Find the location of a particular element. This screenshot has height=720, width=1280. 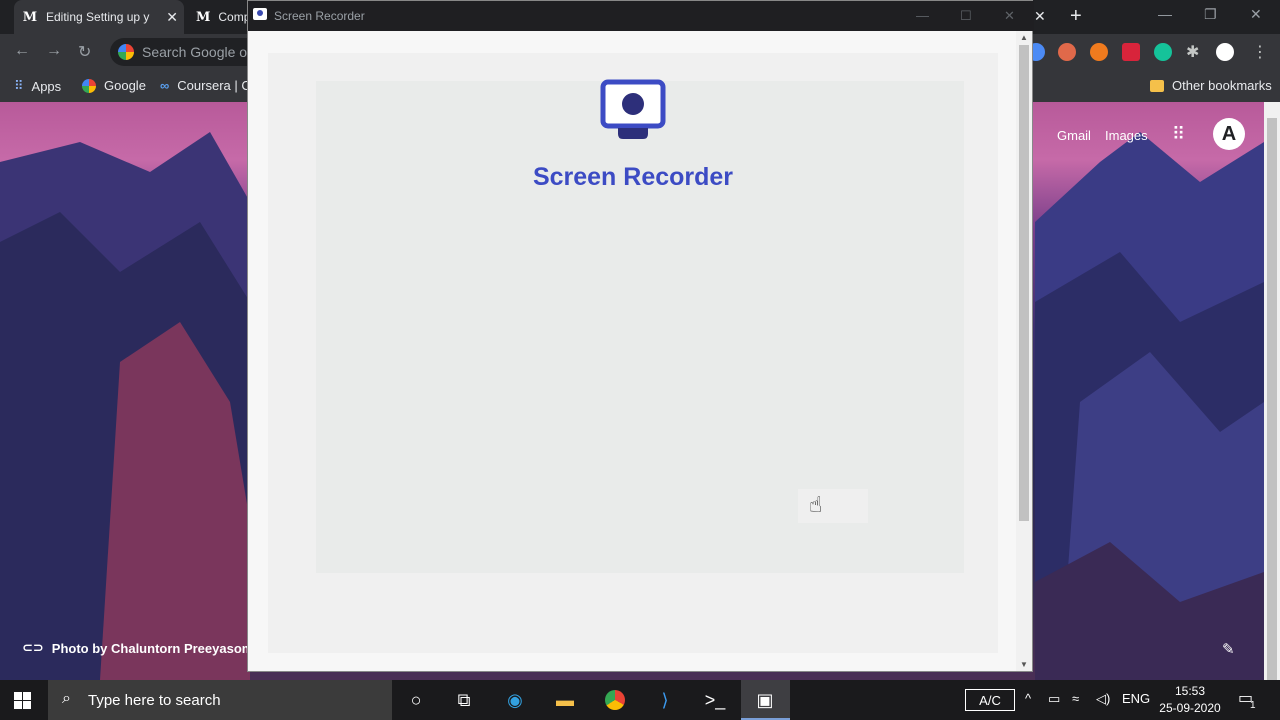

maximize-icon: ☐ is located at coordinates (966, 16).